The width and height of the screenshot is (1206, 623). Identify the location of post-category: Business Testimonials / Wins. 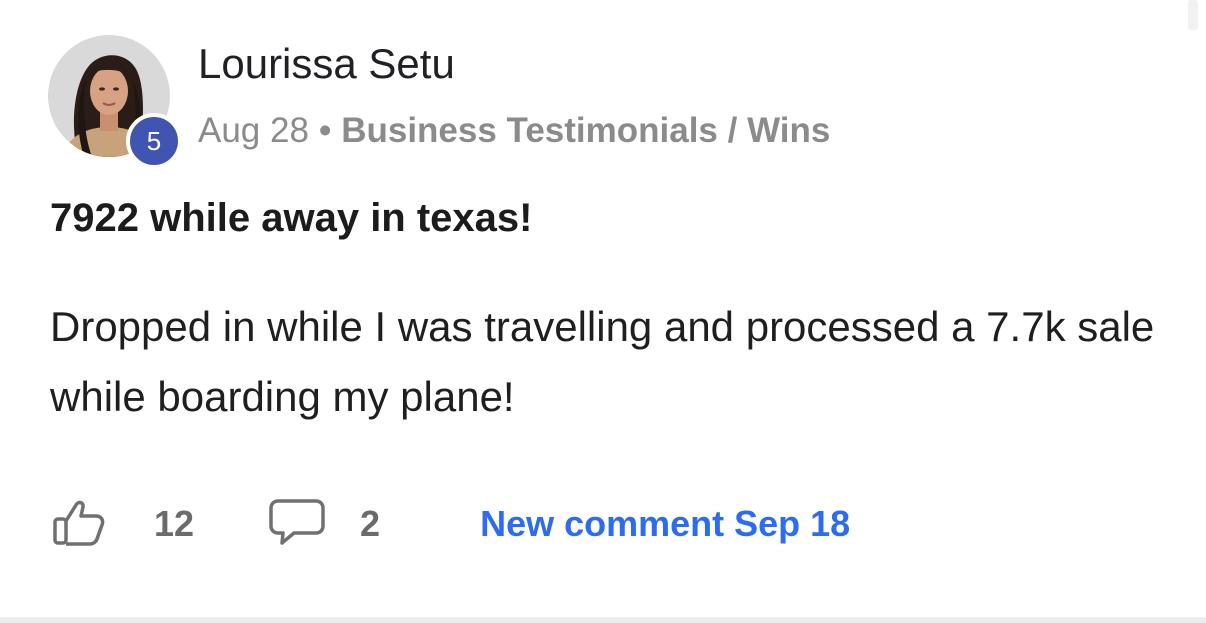
(585, 131).